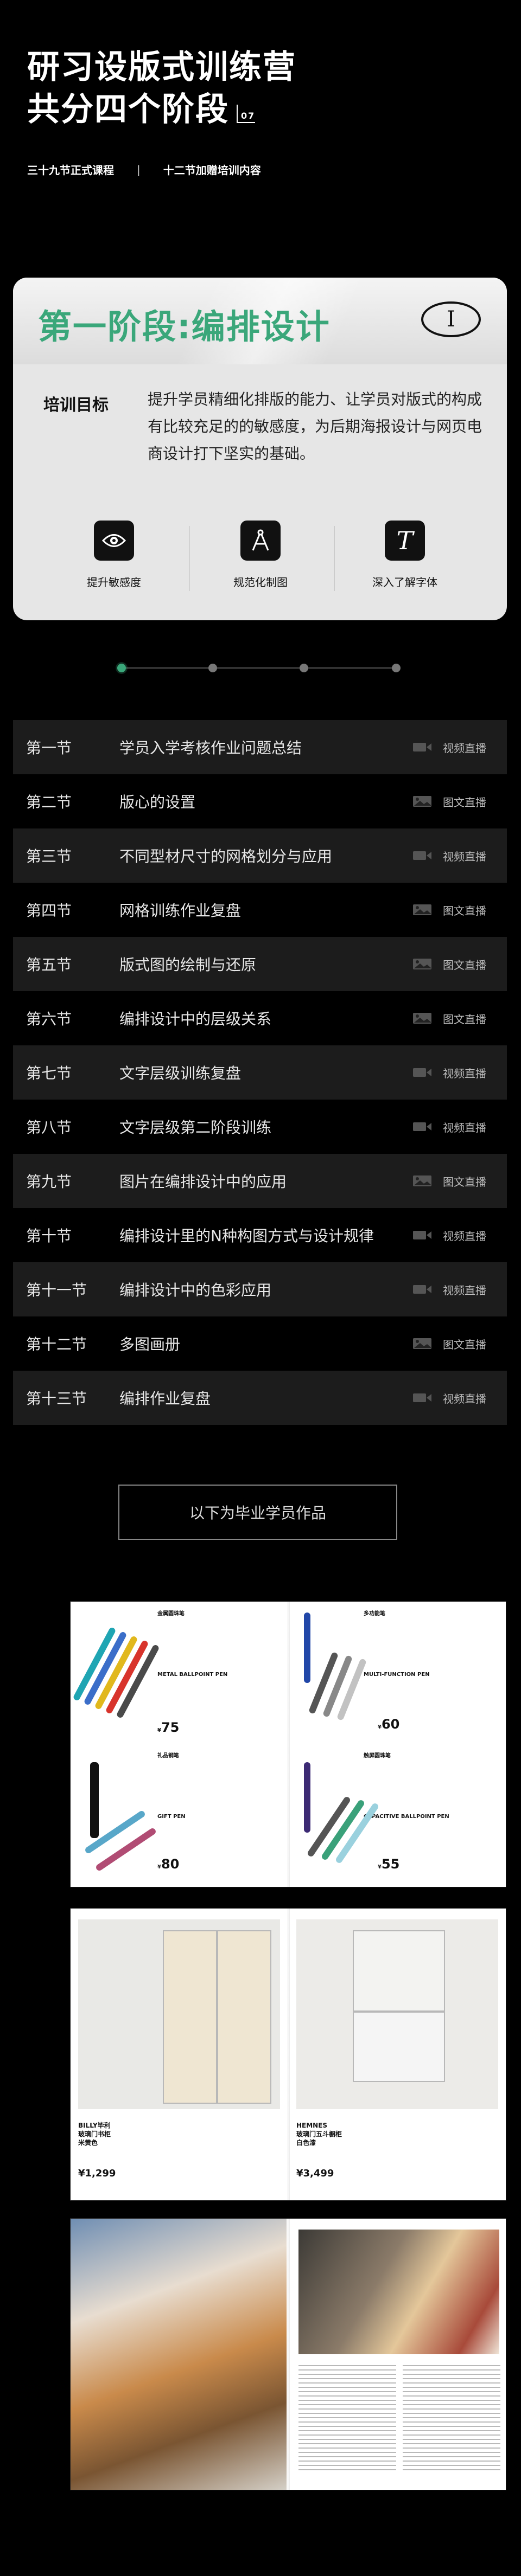 The height and width of the screenshot is (2576, 521). I want to click on section-title: 多功能笔, so click(375, 1614).